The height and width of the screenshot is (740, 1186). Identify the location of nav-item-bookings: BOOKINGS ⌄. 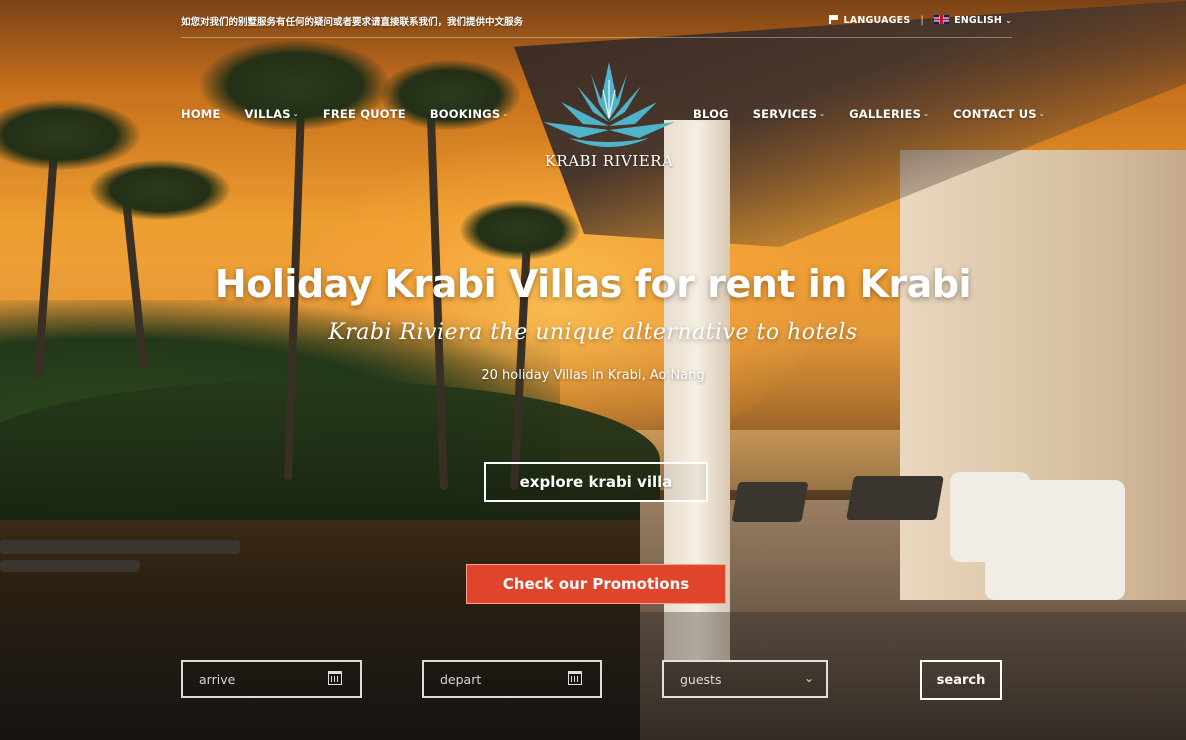
(469, 114).